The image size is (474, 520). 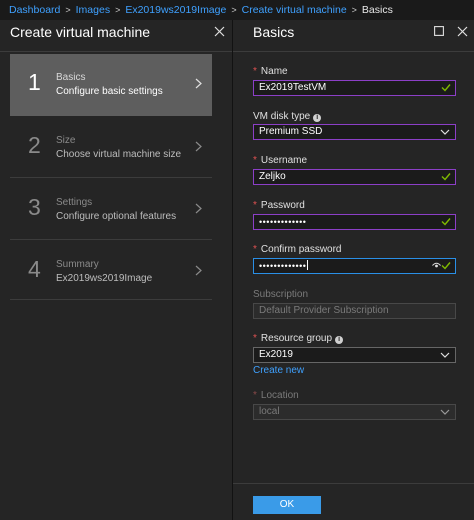 I want to click on step-subtitle: Configure optional features, so click(x=116, y=216).